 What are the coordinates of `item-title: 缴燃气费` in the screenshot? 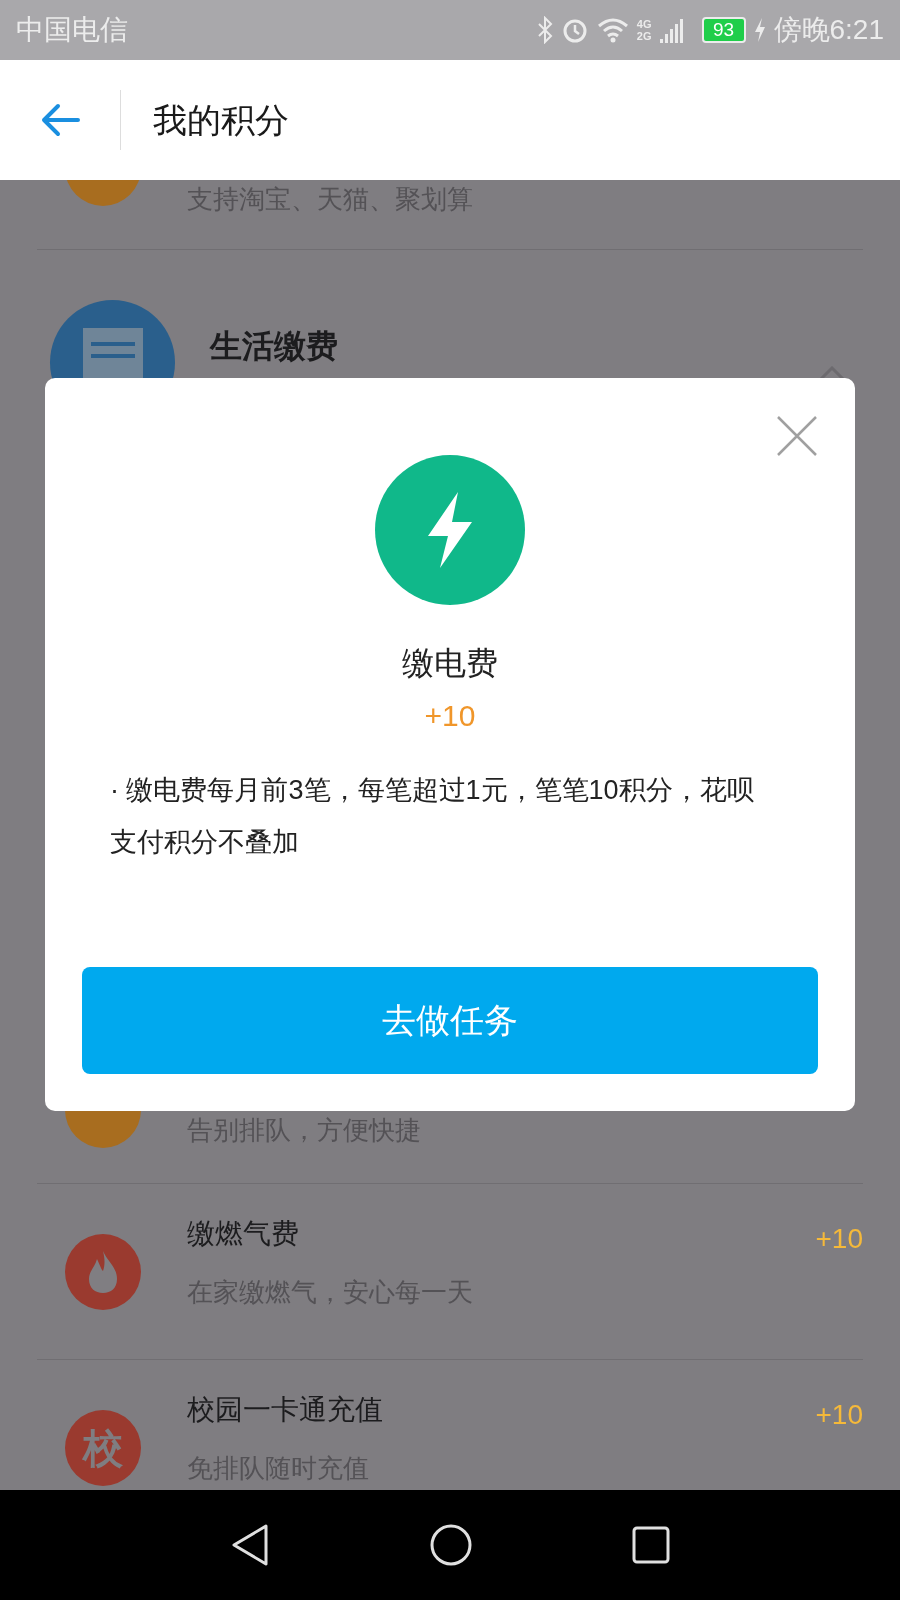 It's located at (243, 1234).